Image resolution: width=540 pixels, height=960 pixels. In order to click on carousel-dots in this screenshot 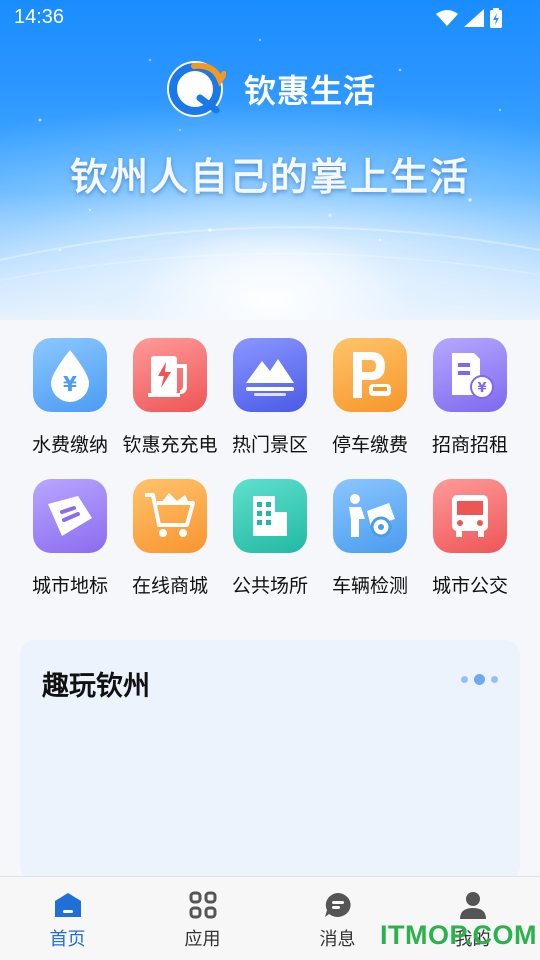, I will do `click(479, 679)`.